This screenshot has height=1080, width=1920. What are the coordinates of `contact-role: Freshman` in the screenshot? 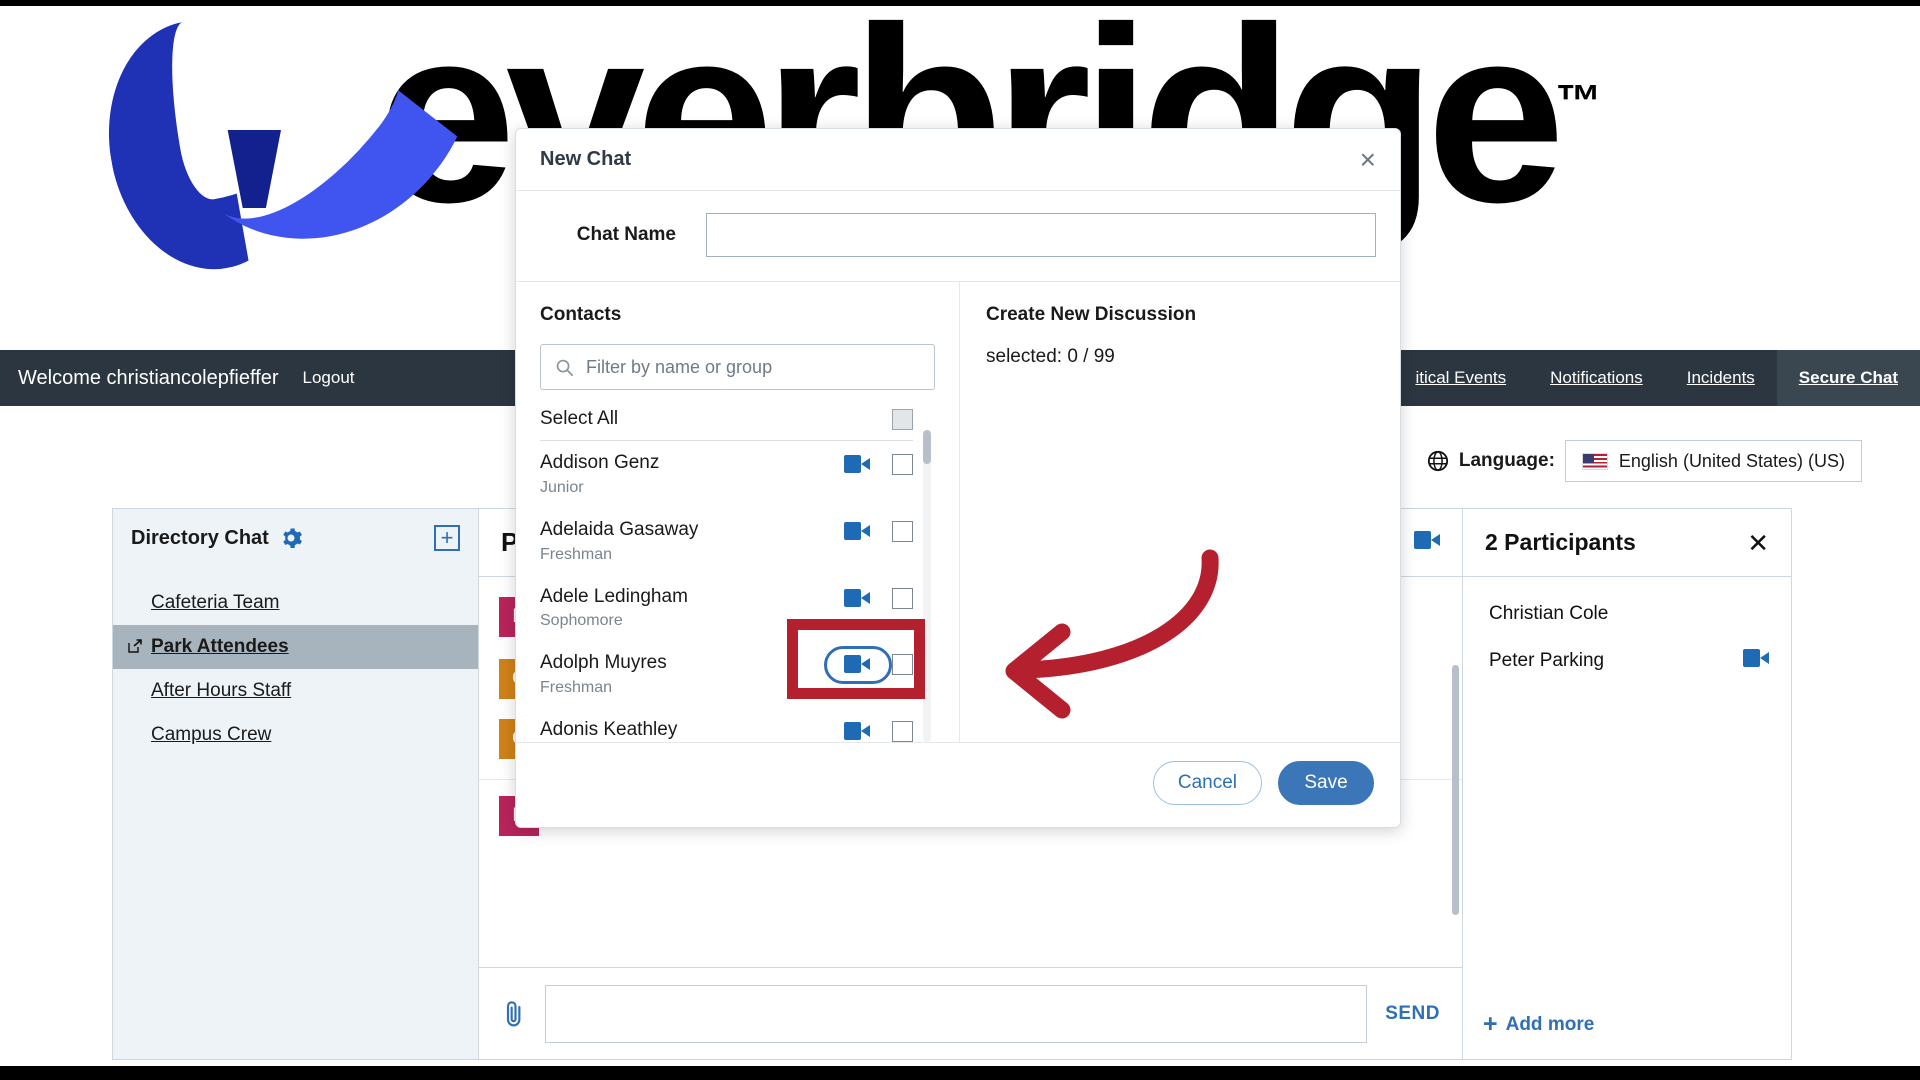 It's located at (576, 688).